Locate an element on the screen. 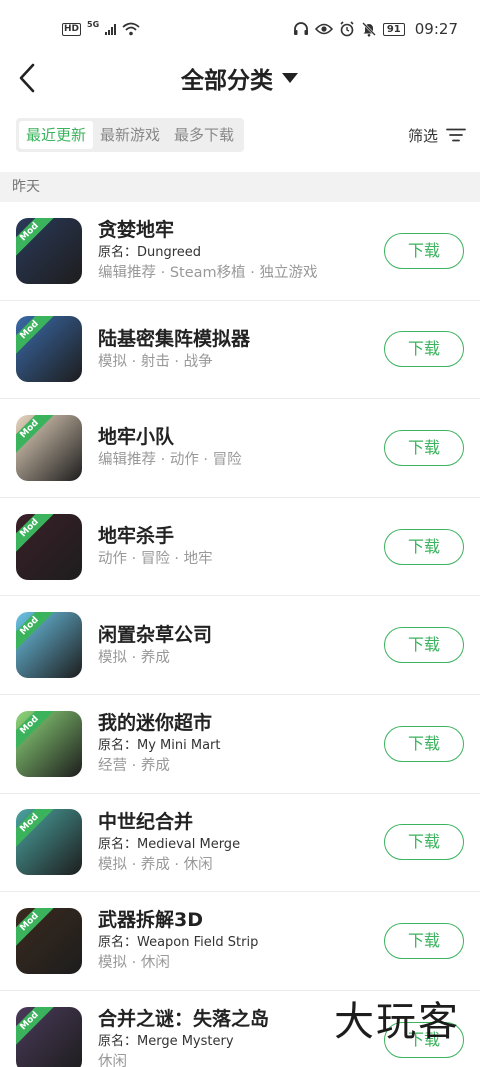 The image size is (480, 1067). ciws-icon: Mod is located at coordinates (49, 349).